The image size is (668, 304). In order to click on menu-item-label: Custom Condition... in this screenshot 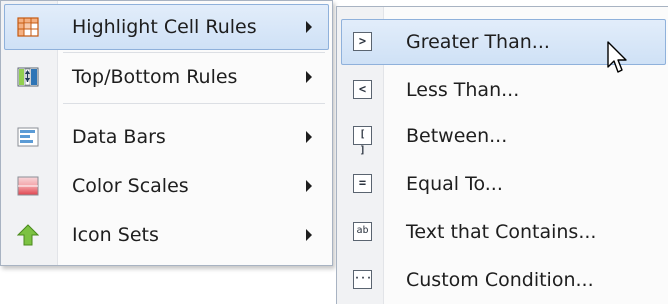, I will do `click(500, 280)`.